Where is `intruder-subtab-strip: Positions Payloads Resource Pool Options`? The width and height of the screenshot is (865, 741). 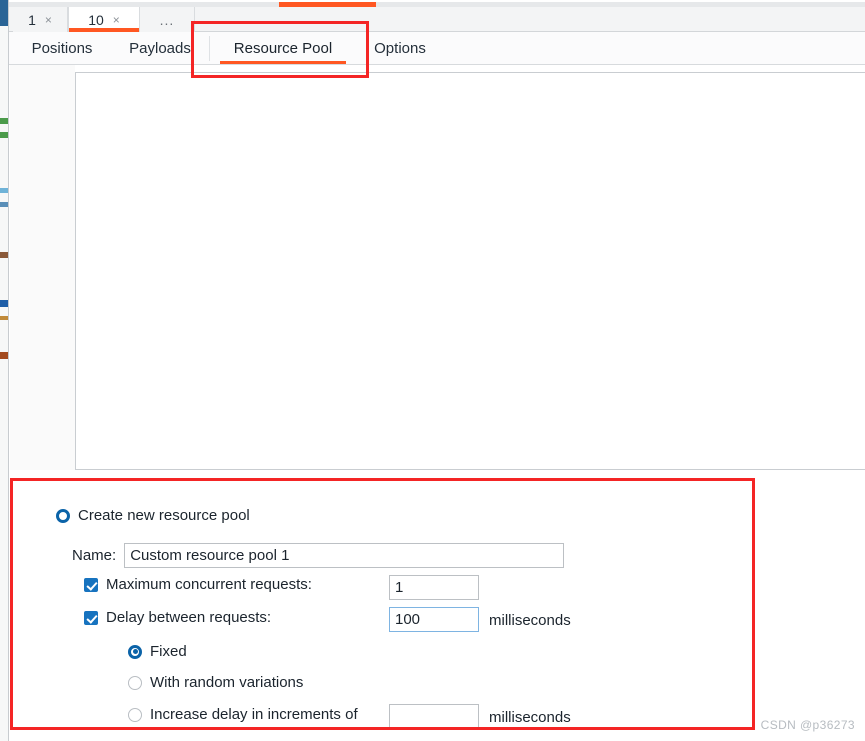
intruder-subtab-strip: Positions Payloads Resource Pool Options is located at coordinates (437, 48).